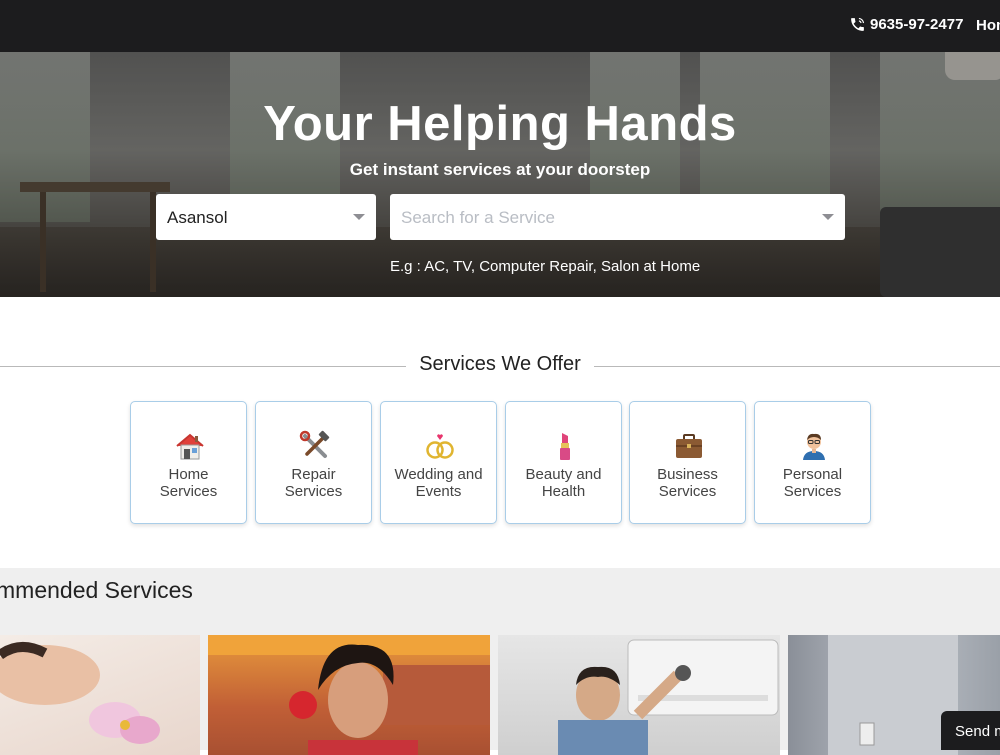  I want to click on service-card-label: Beauty and Health, so click(563, 483).